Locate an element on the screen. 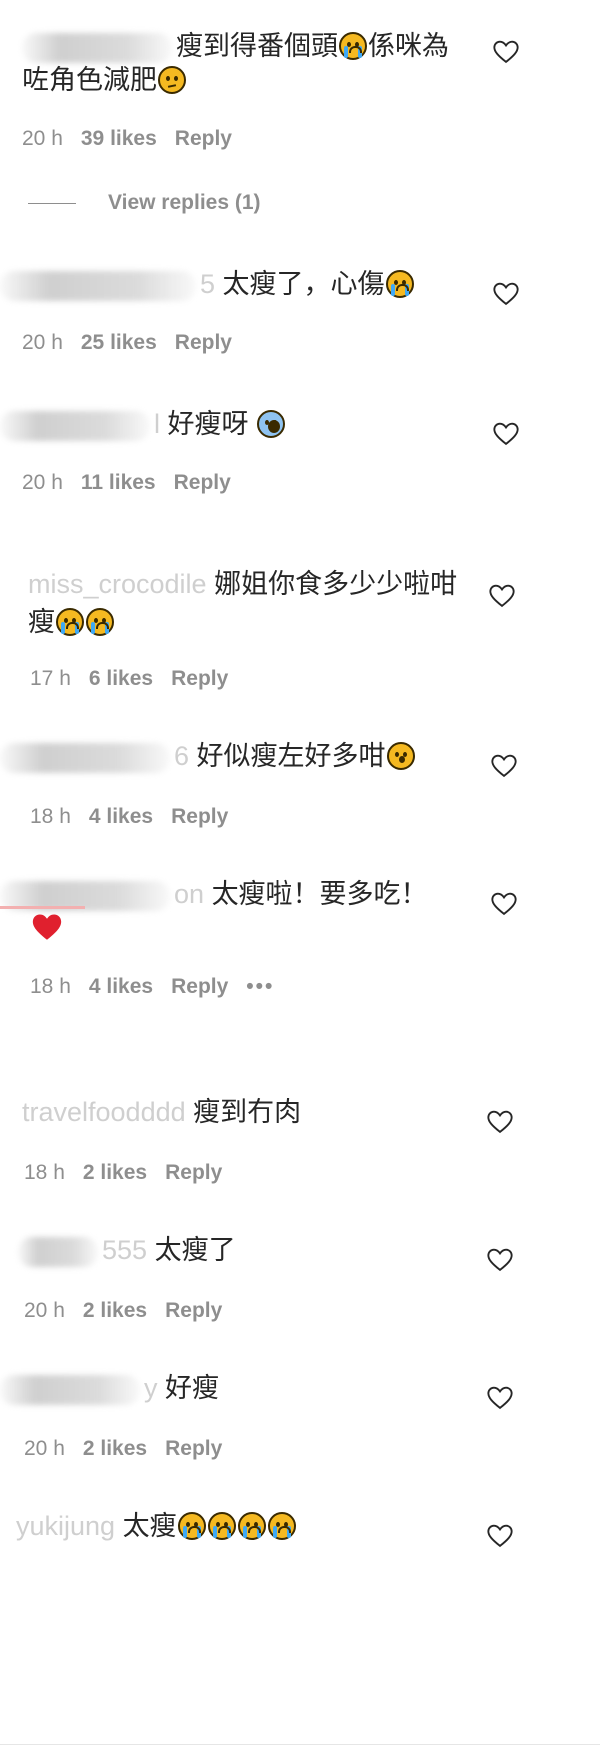  view-replies-button: View replies (1) is located at coordinates (144, 203).